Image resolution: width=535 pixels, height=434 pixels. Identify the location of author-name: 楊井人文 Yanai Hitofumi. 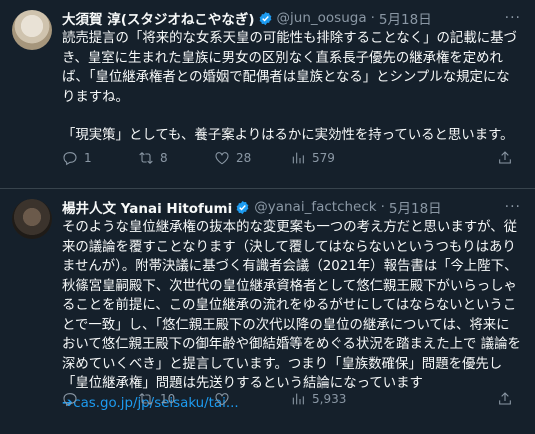
(147, 207).